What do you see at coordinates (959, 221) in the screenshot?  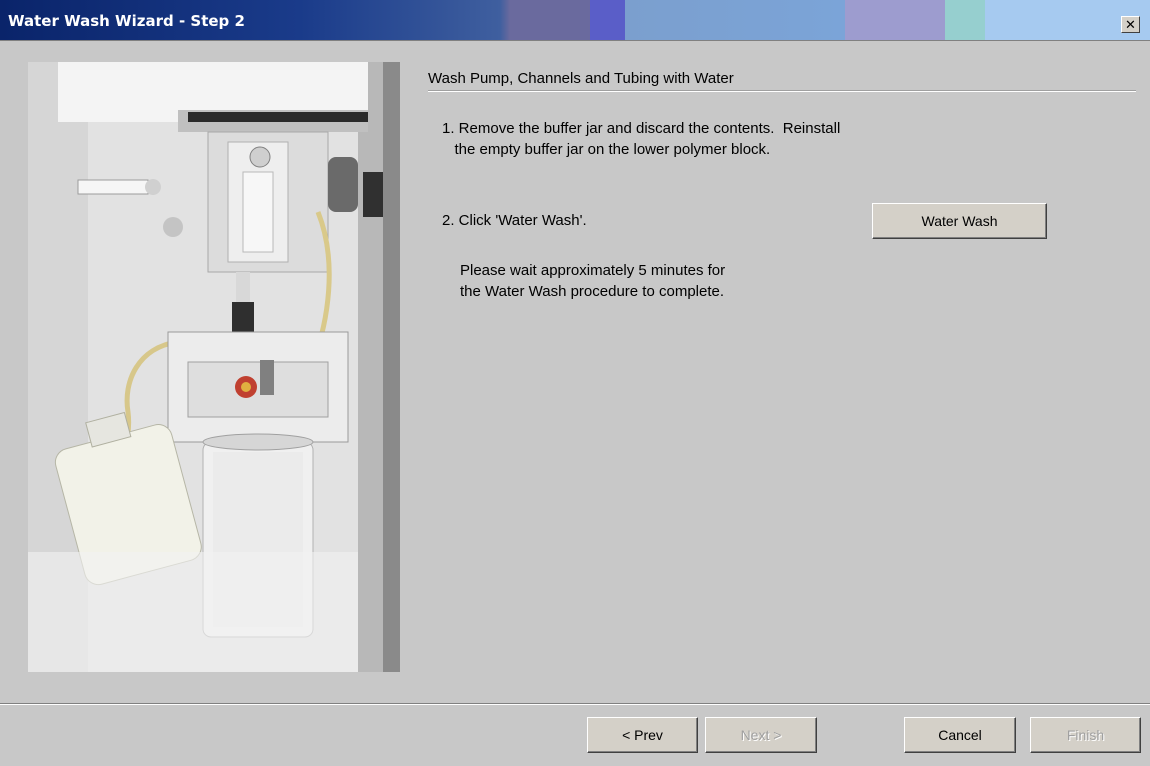 I see `water-wash-button: Water Wash` at bounding box center [959, 221].